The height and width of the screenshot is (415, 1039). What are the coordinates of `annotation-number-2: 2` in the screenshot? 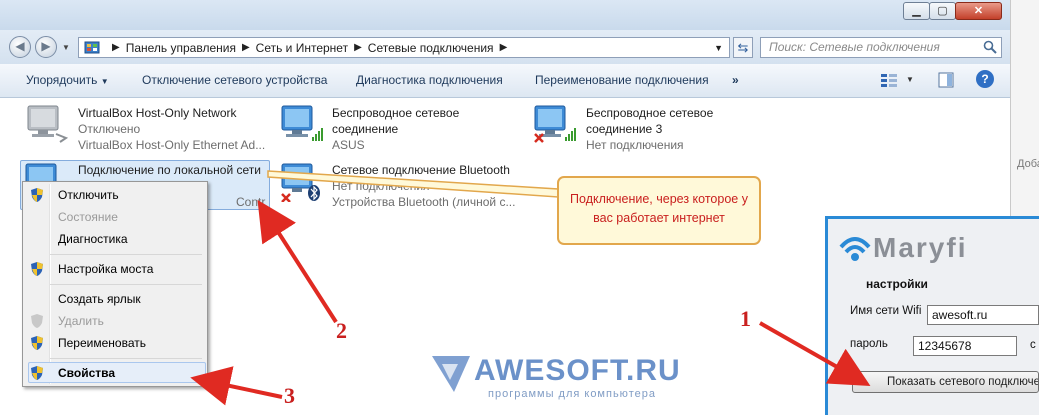 It's located at (341, 330).